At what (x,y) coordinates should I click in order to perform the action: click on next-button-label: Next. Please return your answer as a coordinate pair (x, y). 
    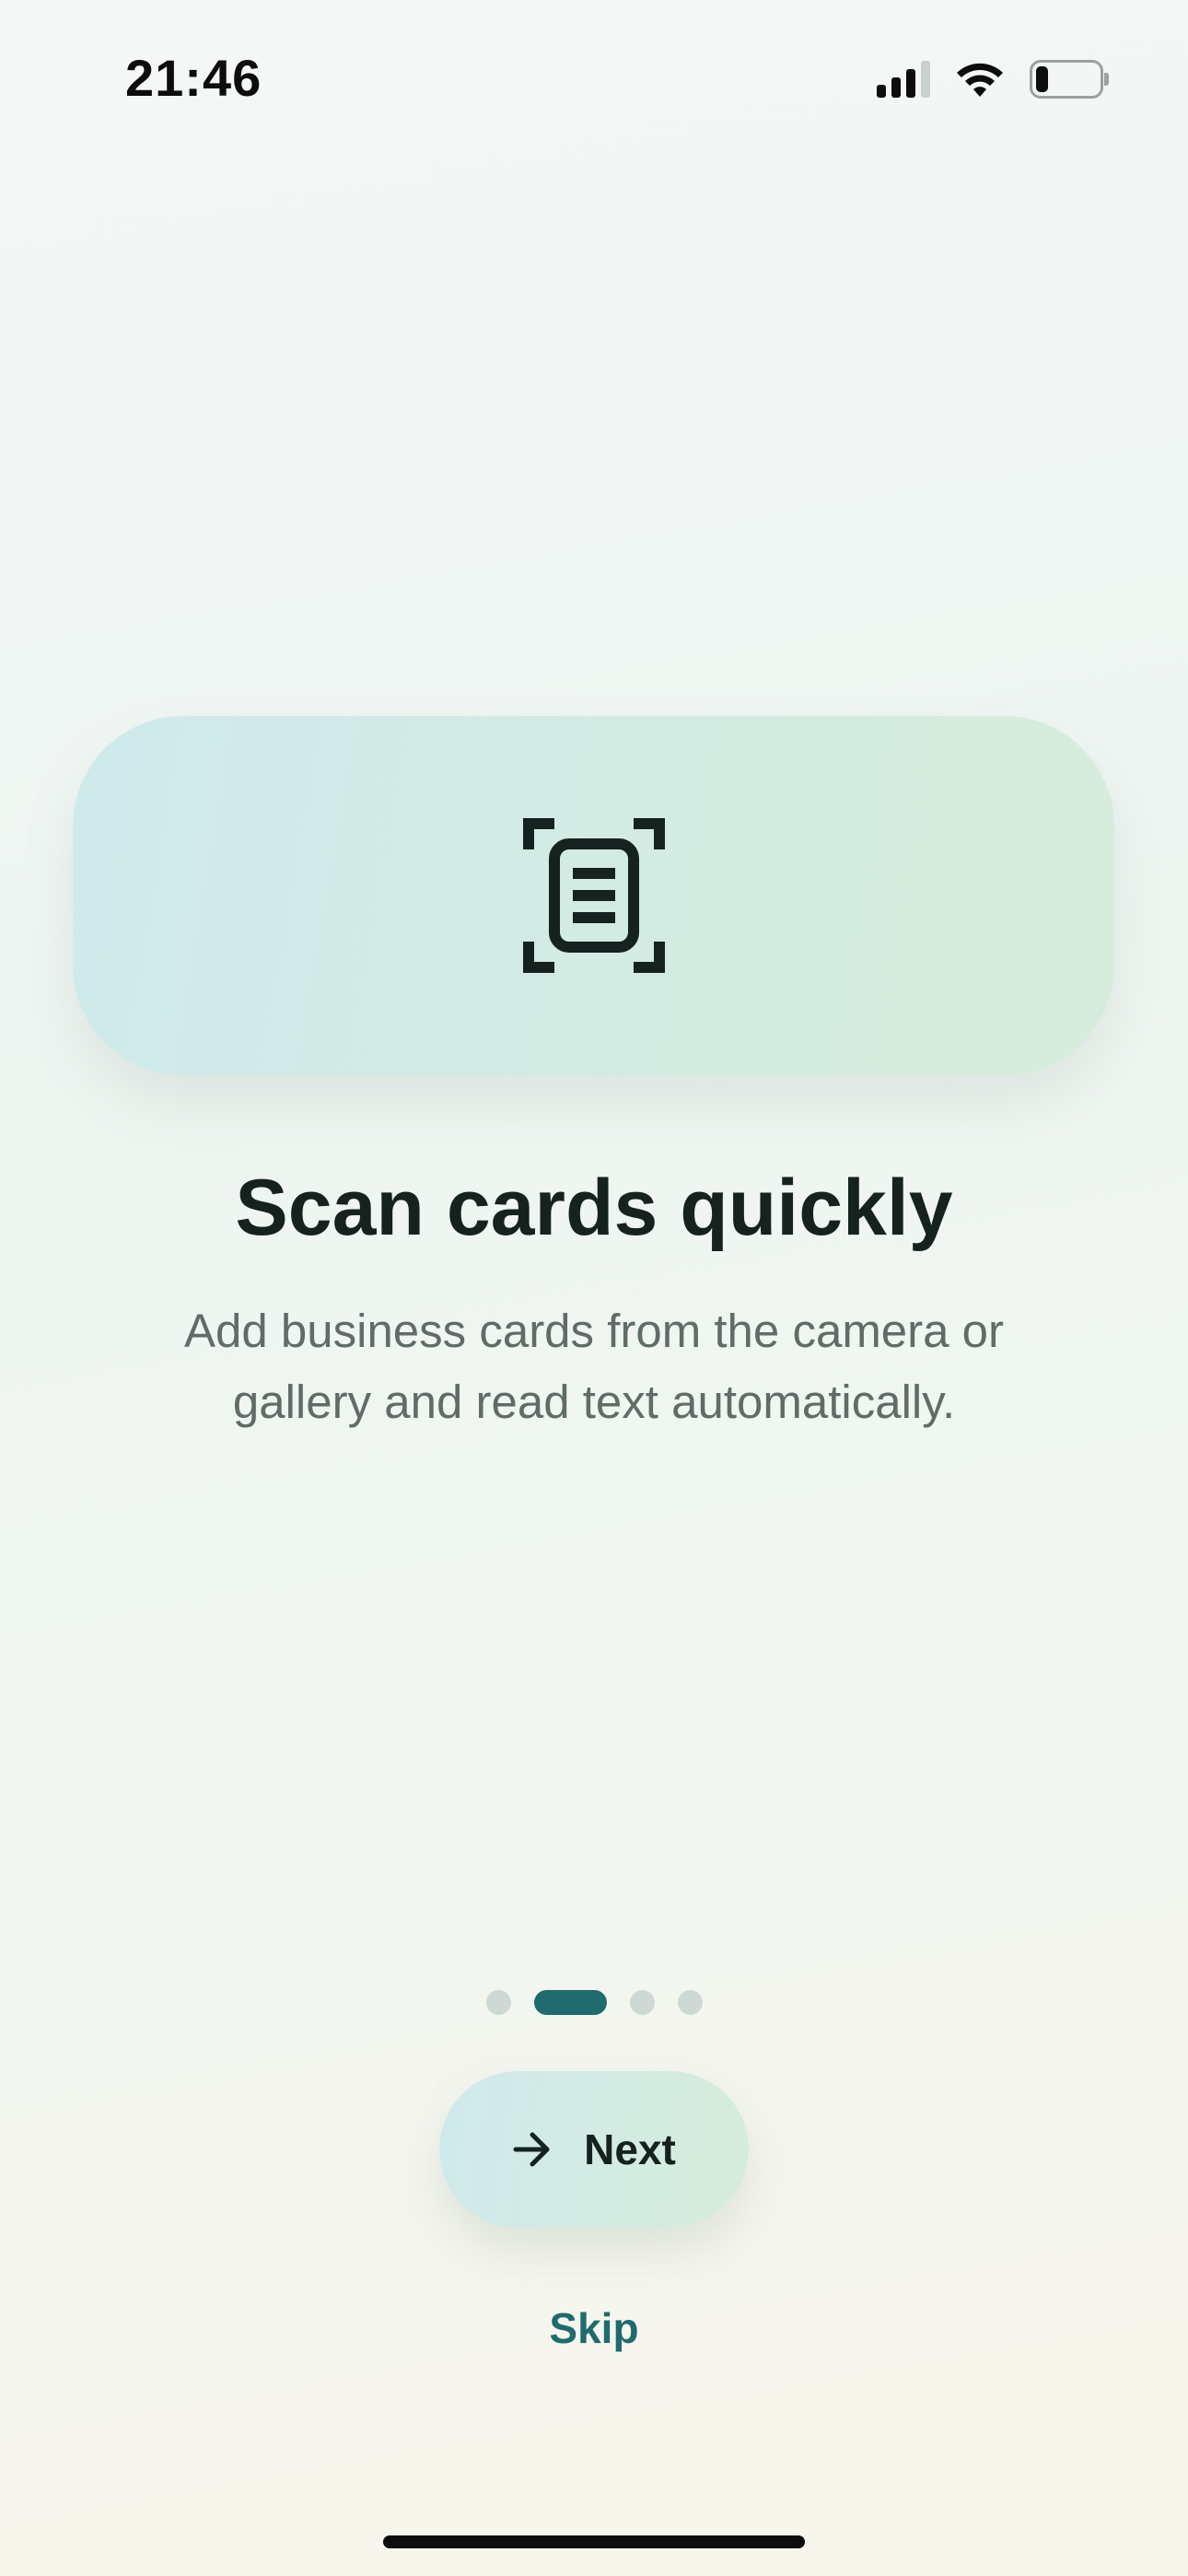
    Looking at the image, I should click on (630, 2149).